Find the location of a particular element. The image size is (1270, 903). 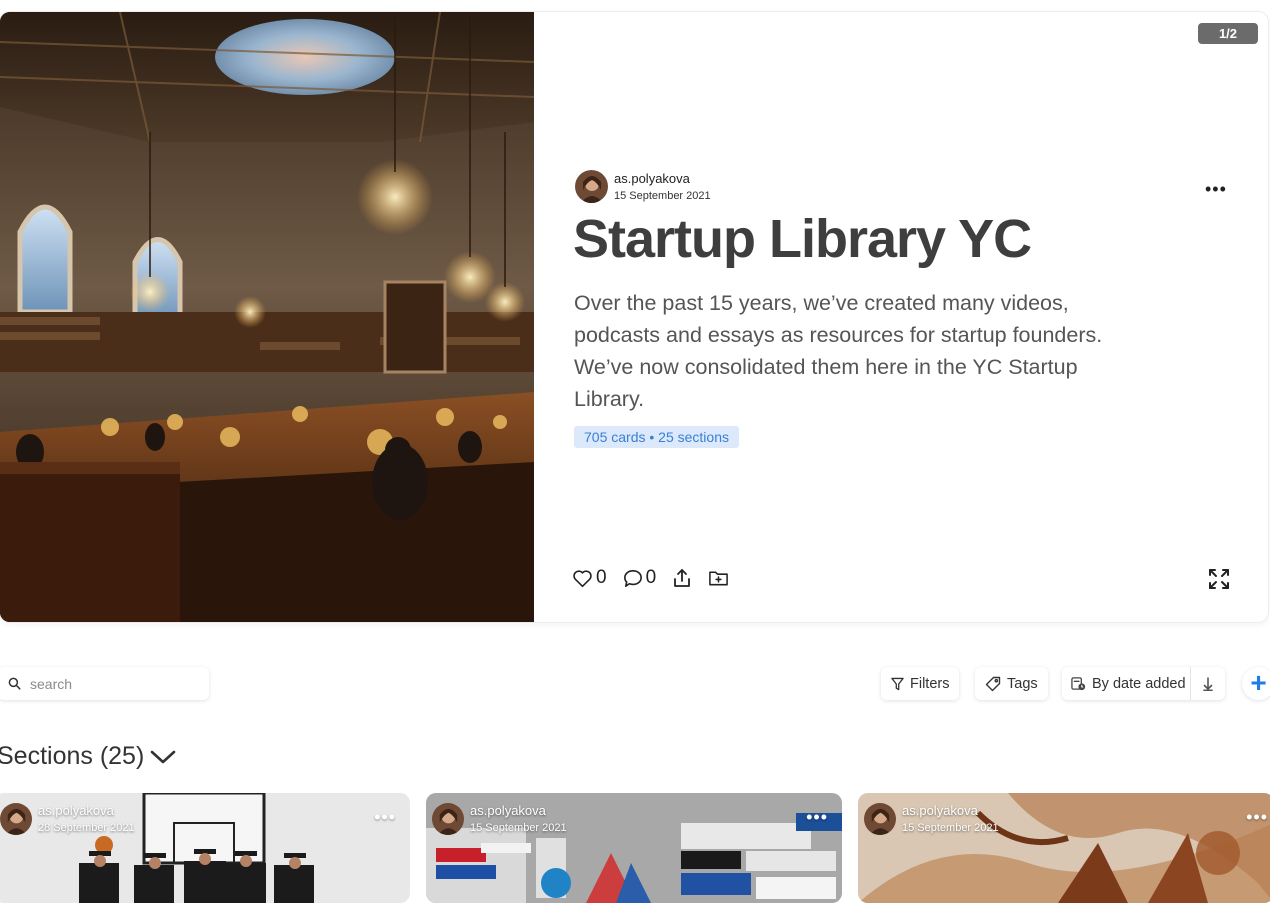

tags-button: Tags is located at coordinates (1011, 683).